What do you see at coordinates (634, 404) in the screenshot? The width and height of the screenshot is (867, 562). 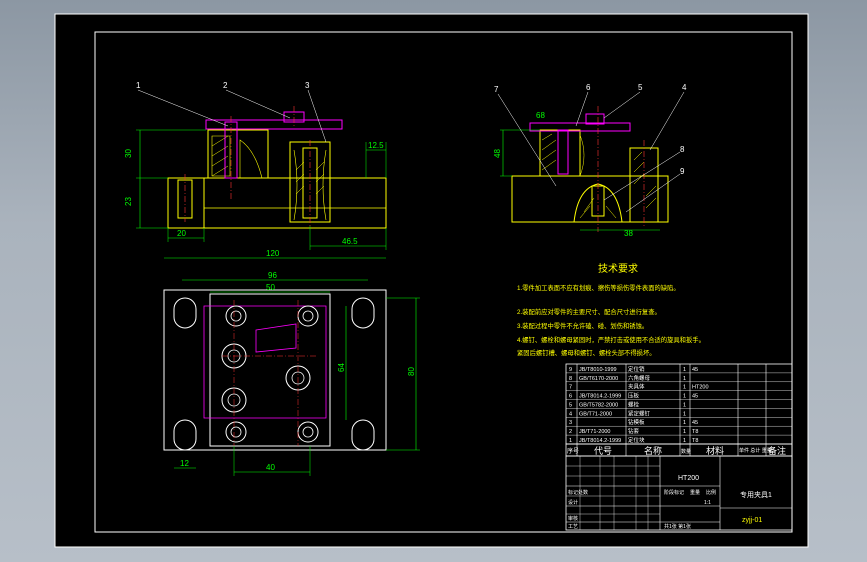 I see `bom-cell-name: 螺栓` at bounding box center [634, 404].